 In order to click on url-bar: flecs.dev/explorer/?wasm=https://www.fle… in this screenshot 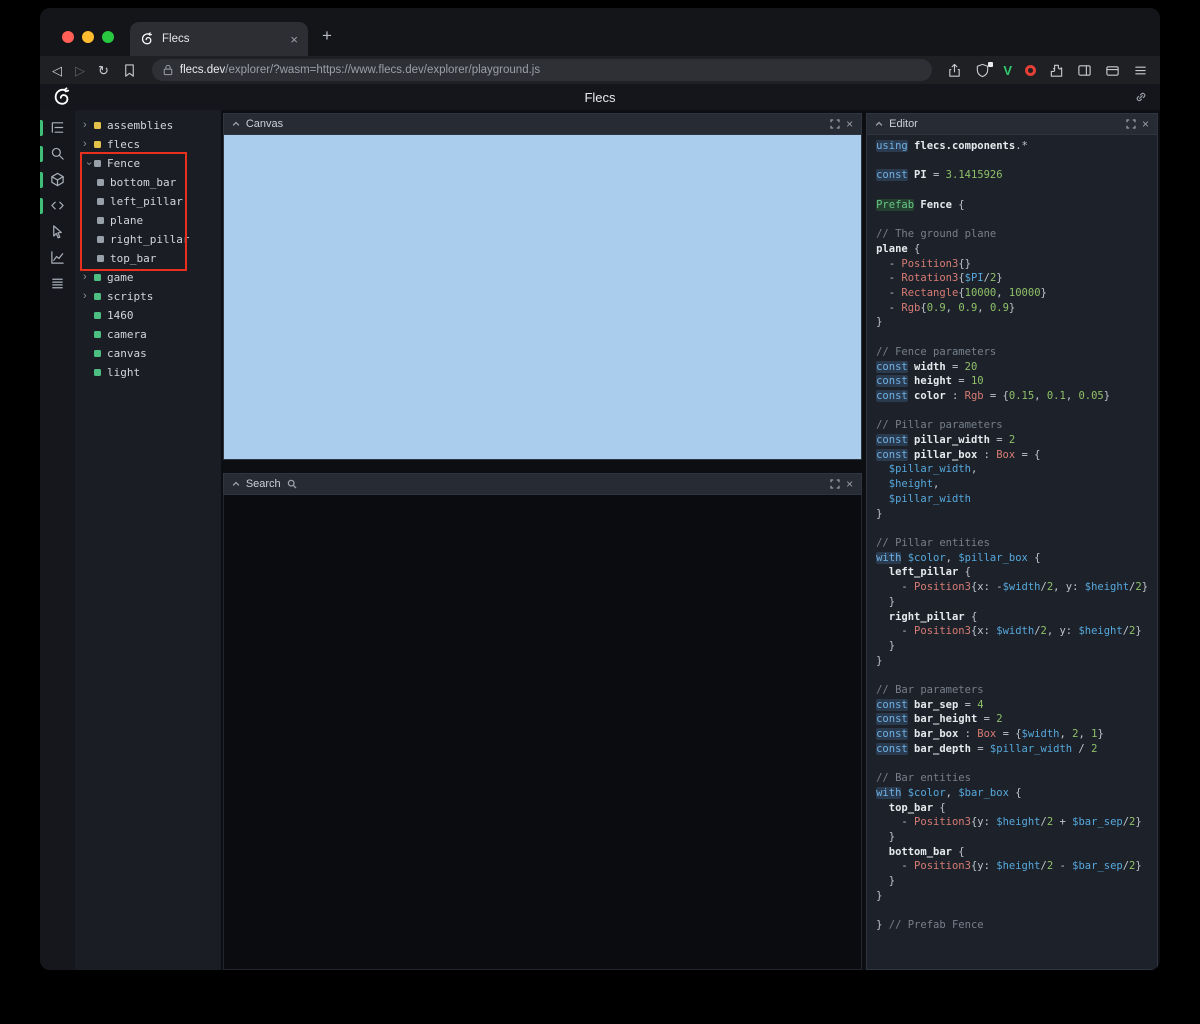, I will do `click(542, 70)`.